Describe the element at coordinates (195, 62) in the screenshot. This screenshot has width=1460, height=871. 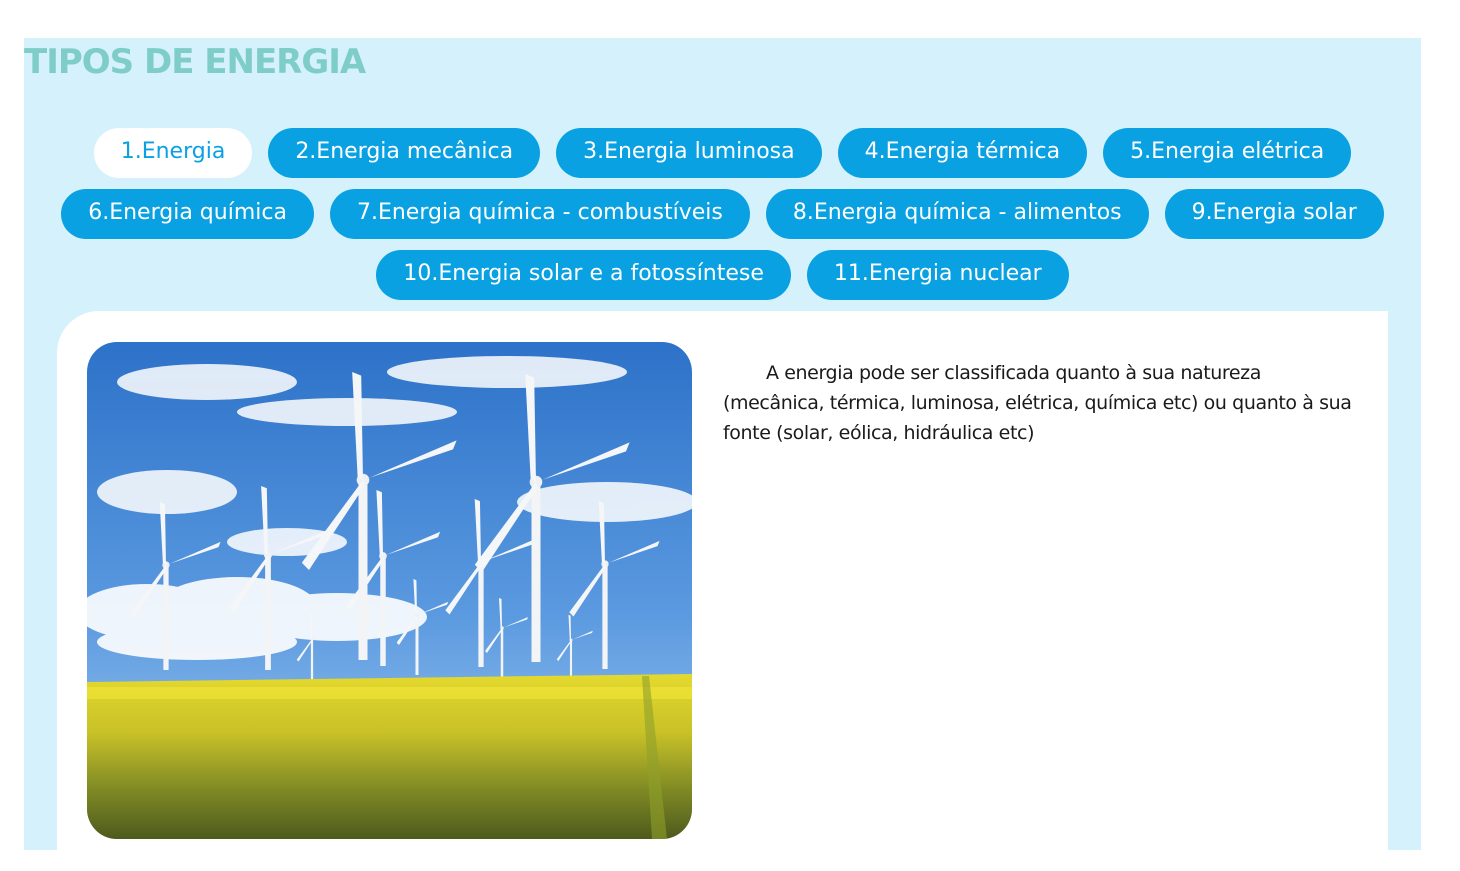
I see `page-title: TIPOS DE ENERGIA` at that location.